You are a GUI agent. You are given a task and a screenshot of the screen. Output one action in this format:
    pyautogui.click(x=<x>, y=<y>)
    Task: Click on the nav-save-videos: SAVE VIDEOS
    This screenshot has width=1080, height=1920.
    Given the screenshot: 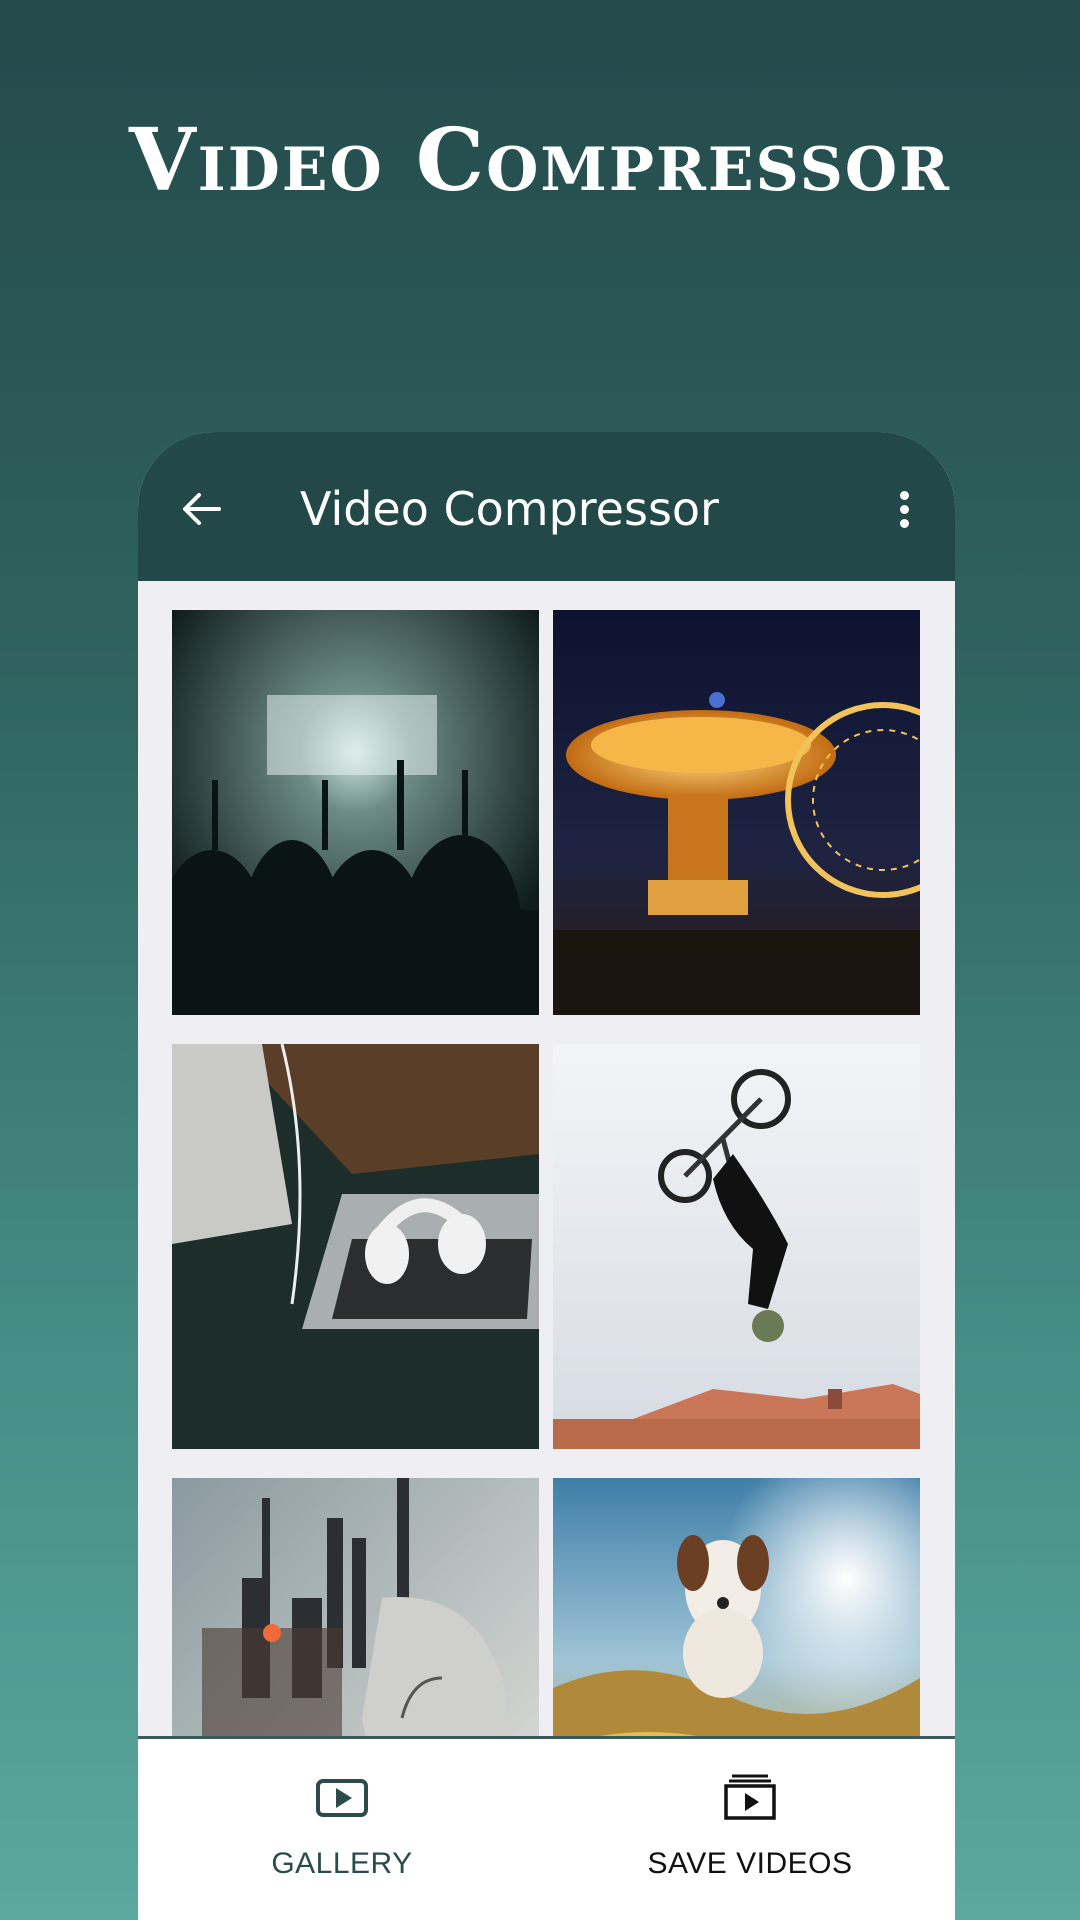 What is the action you would take?
    pyautogui.click(x=750, y=1829)
    